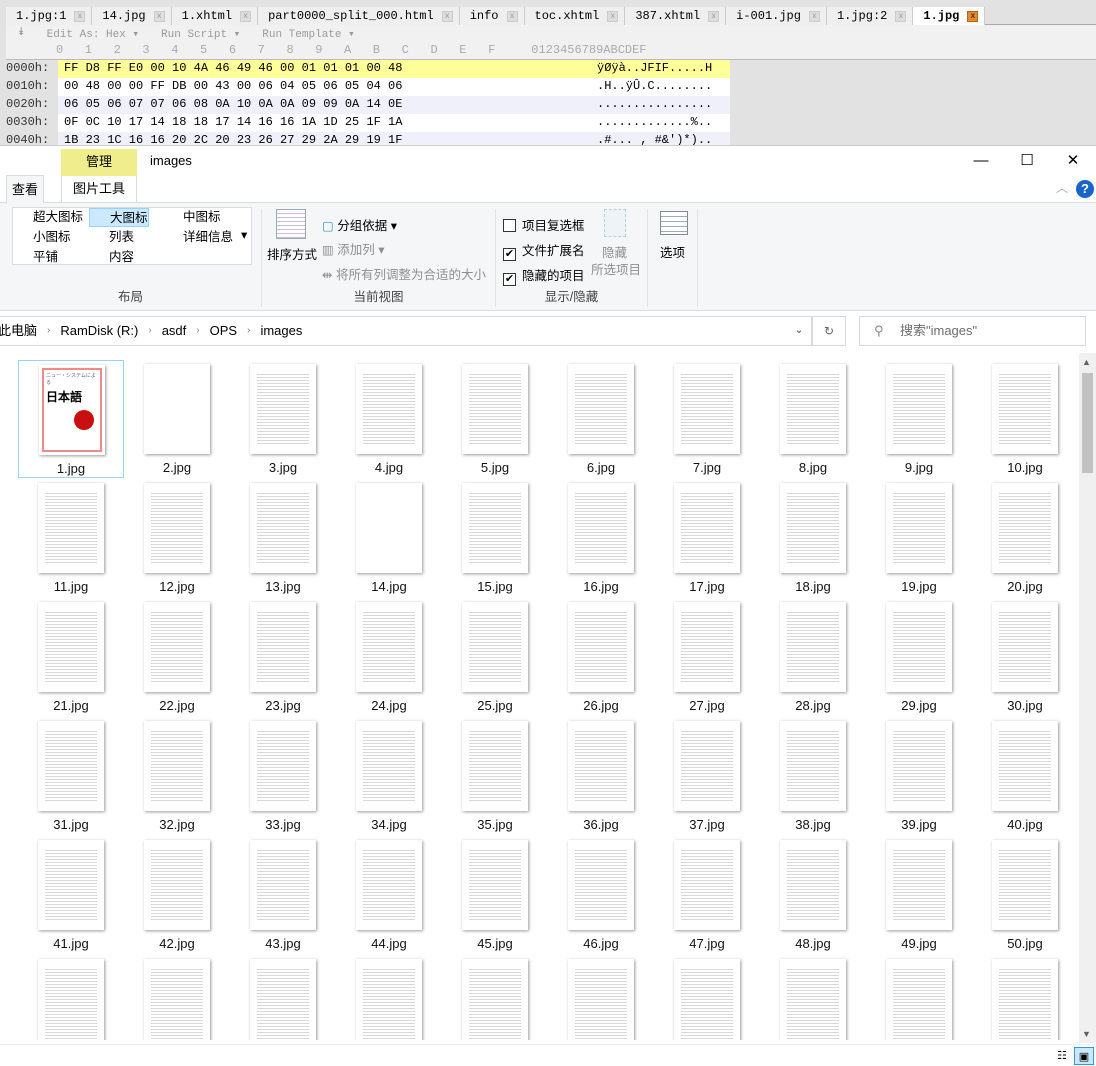 The height and width of the screenshot is (1066, 1096). What do you see at coordinates (359, 16) in the screenshot?
I see `file-tab: part0000_split_000.html x` at bounding box center [359, 16].